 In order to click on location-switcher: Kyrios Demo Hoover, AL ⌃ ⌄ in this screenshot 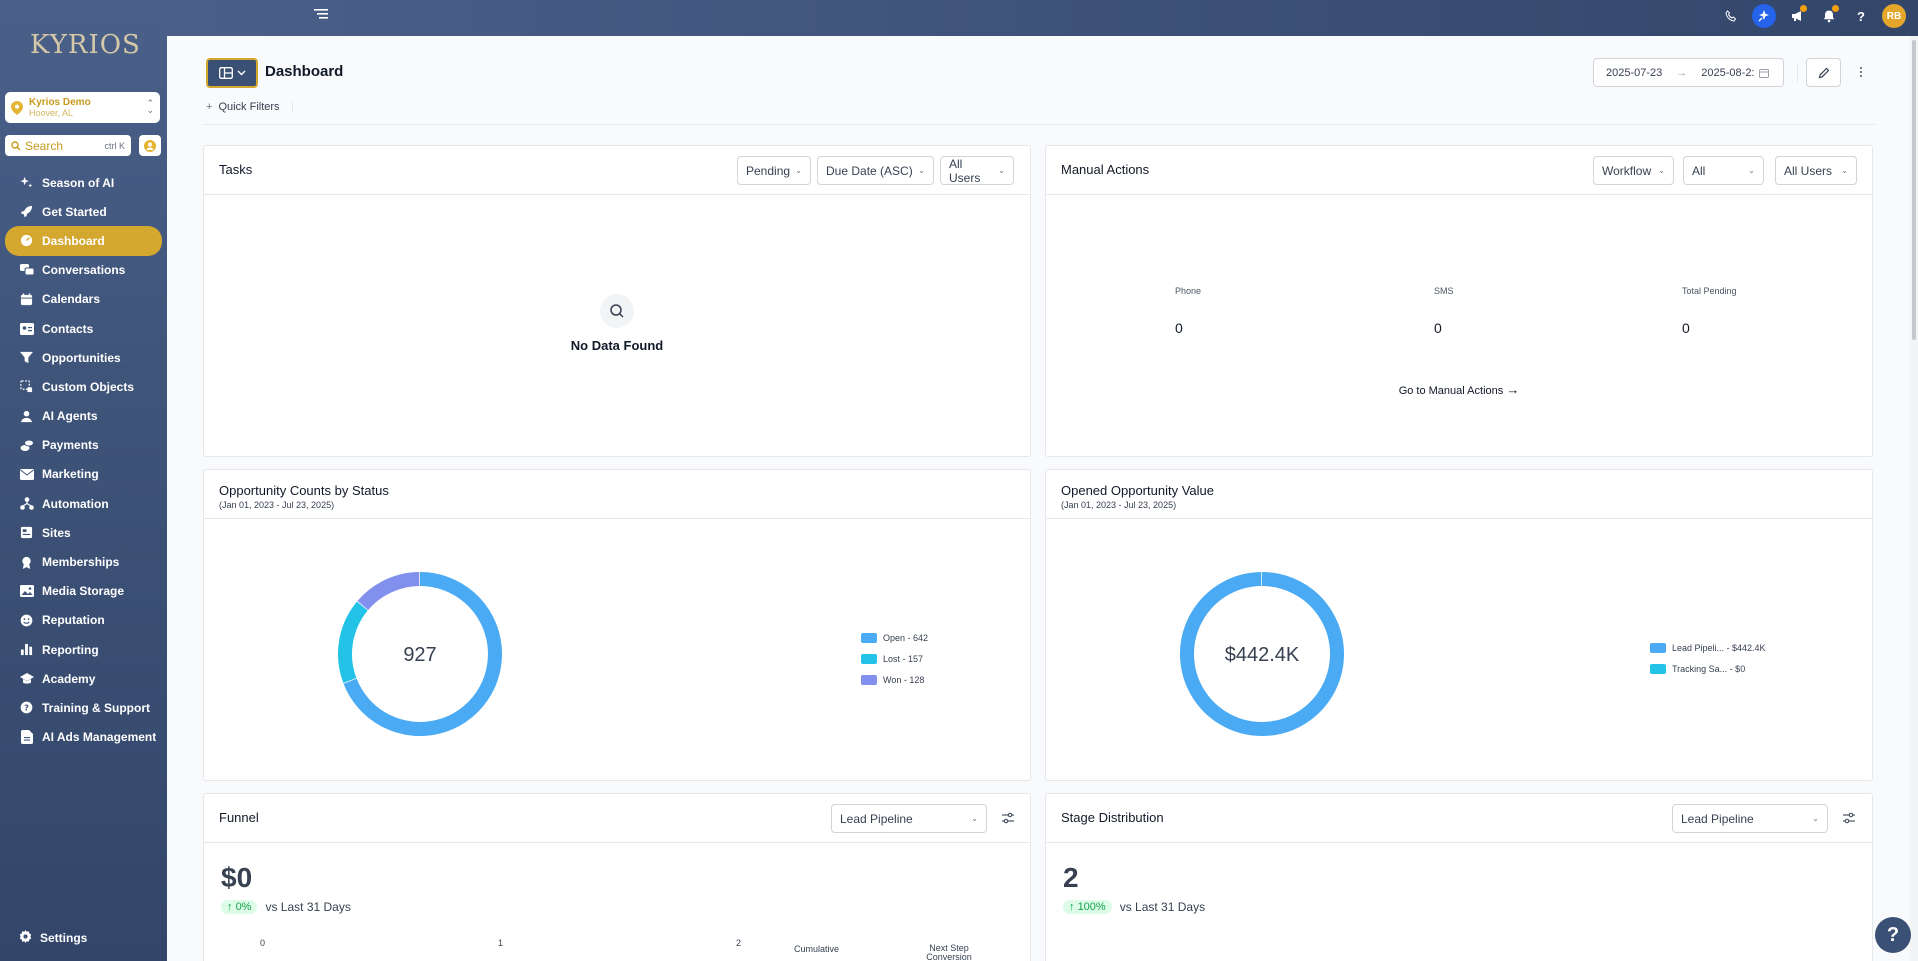, I will do `click(82, 107)`.